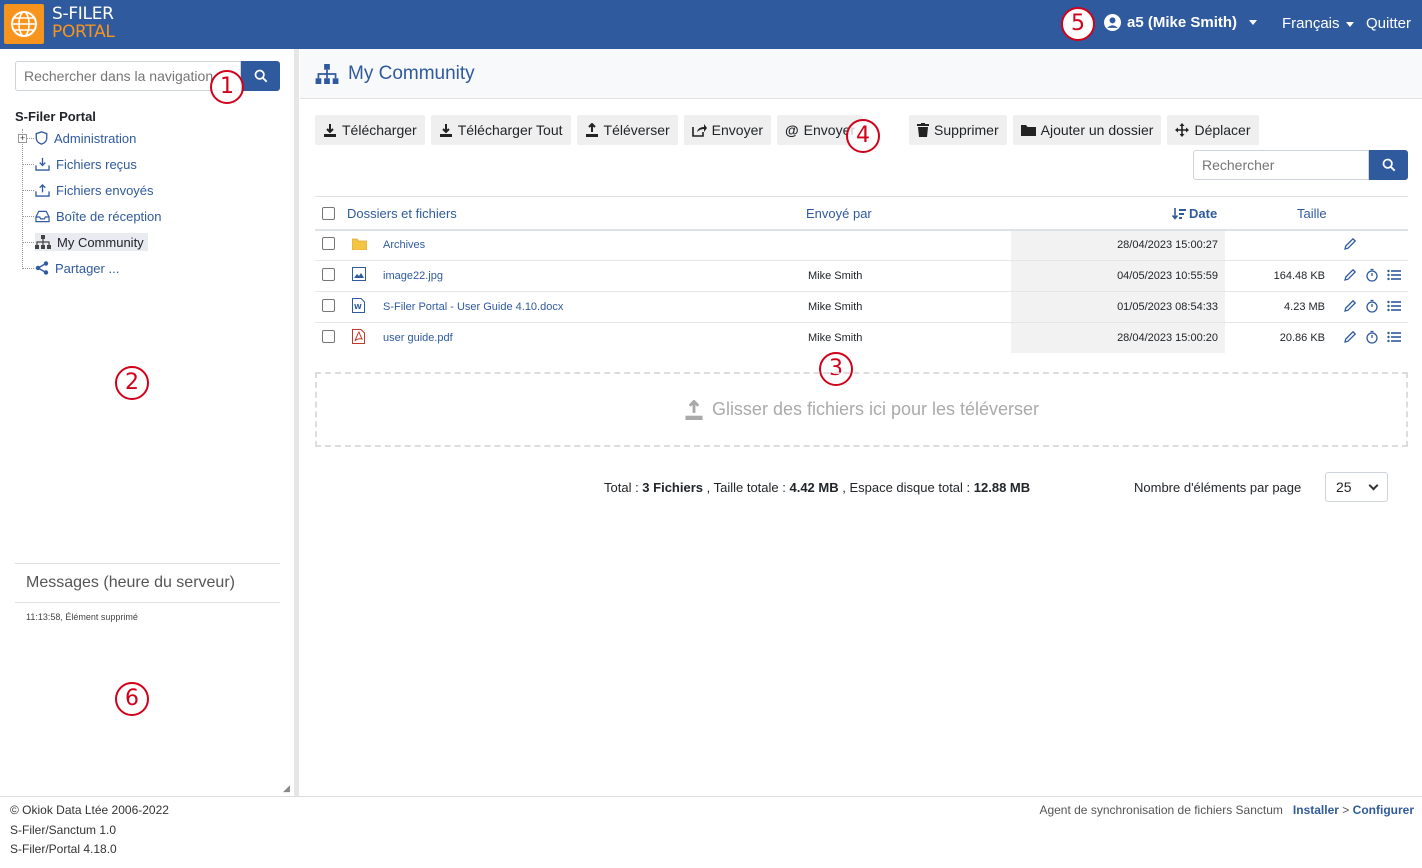 The width and height of the screenshot is (1422, 868). I want to click on language-menu: Français, so click(1318, 23).